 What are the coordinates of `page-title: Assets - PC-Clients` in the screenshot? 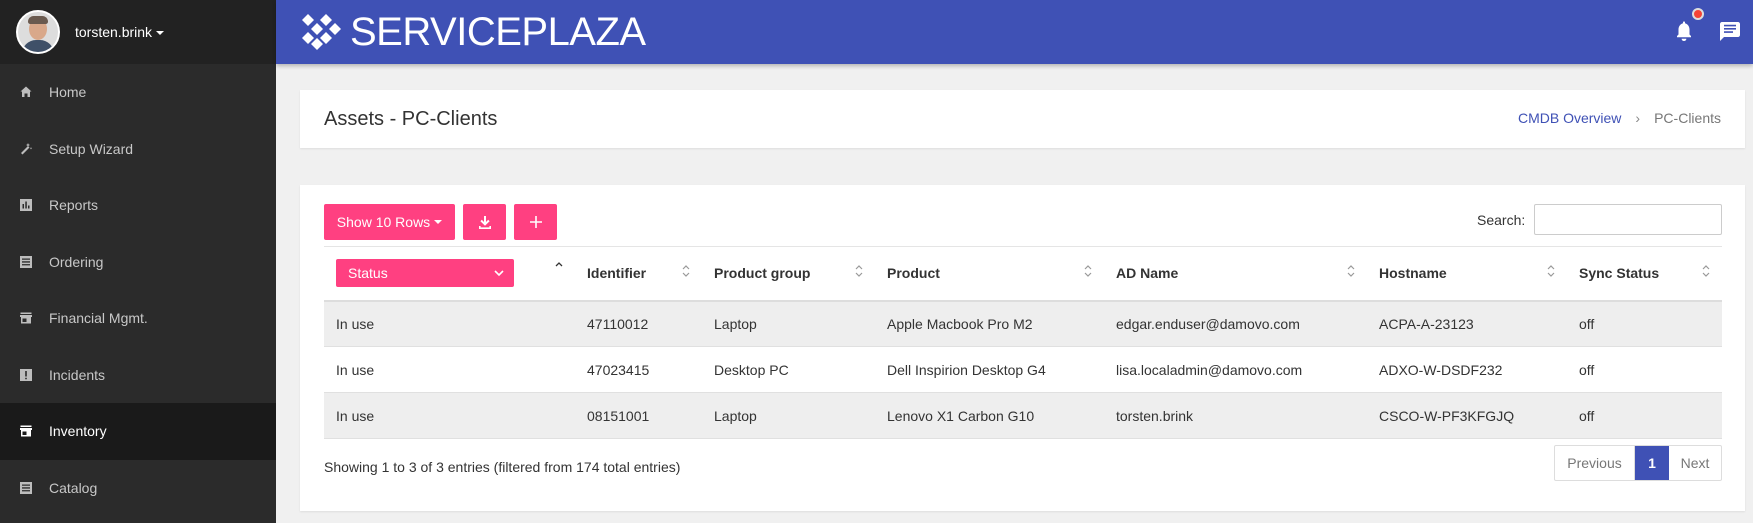 It's located at (411, 119).